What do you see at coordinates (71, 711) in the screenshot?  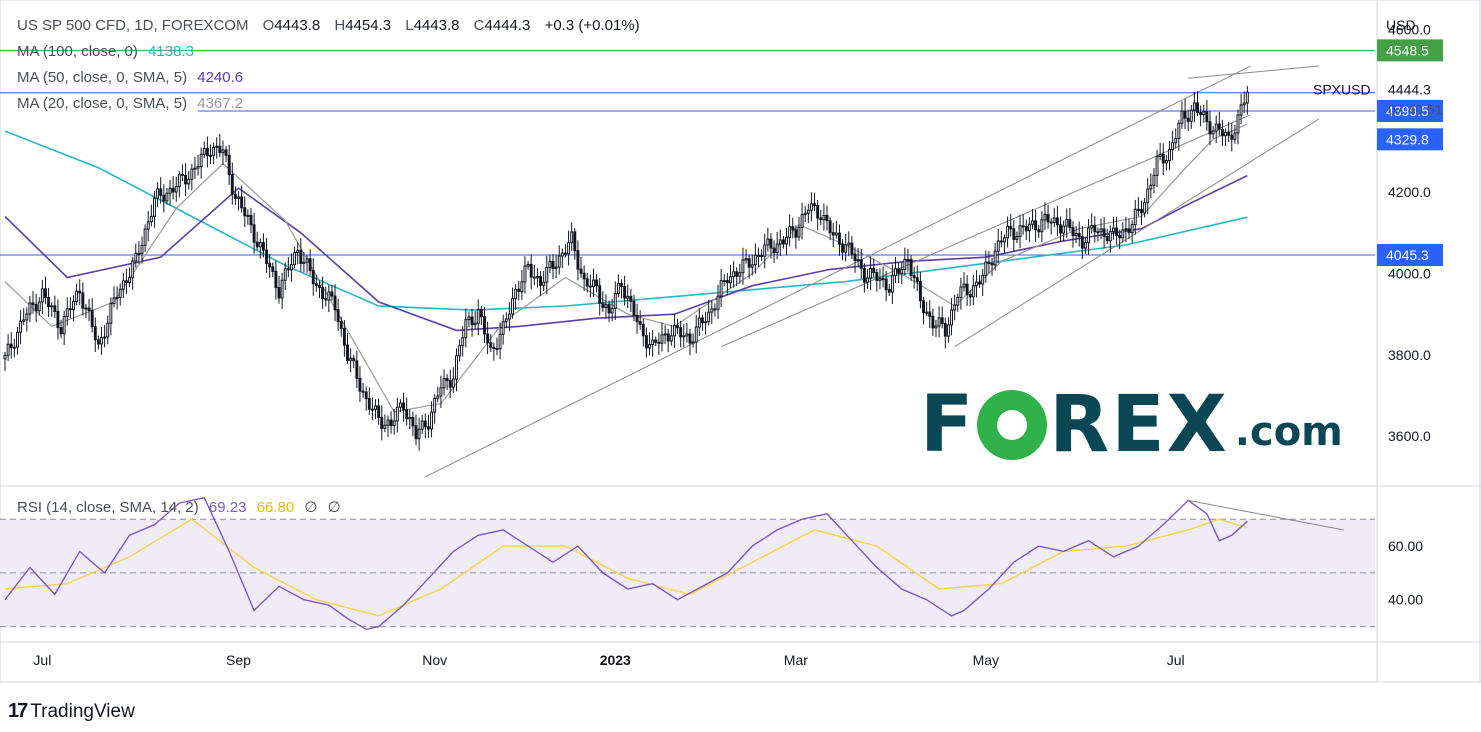 I see `tradingview-logo: 17 TradingView` at bounding box center [71, 711].